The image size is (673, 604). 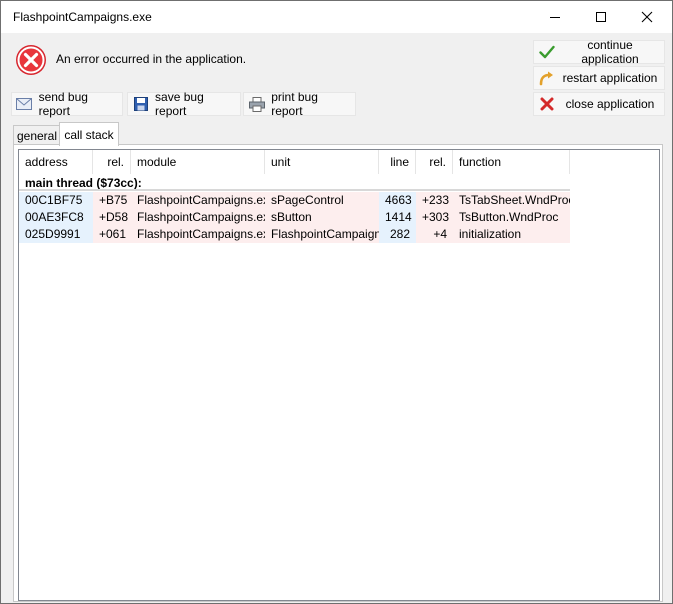 I want to click on column-header-function: function, so click(x=511, y=162).